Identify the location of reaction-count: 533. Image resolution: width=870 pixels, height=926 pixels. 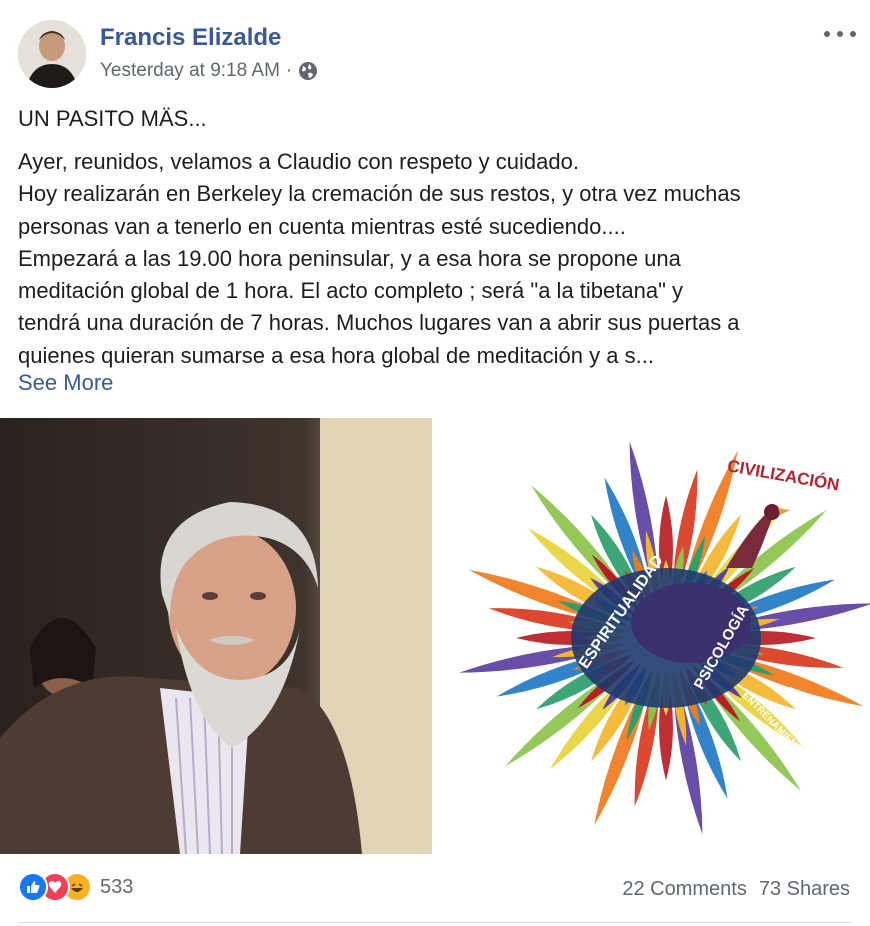
(117, 886).